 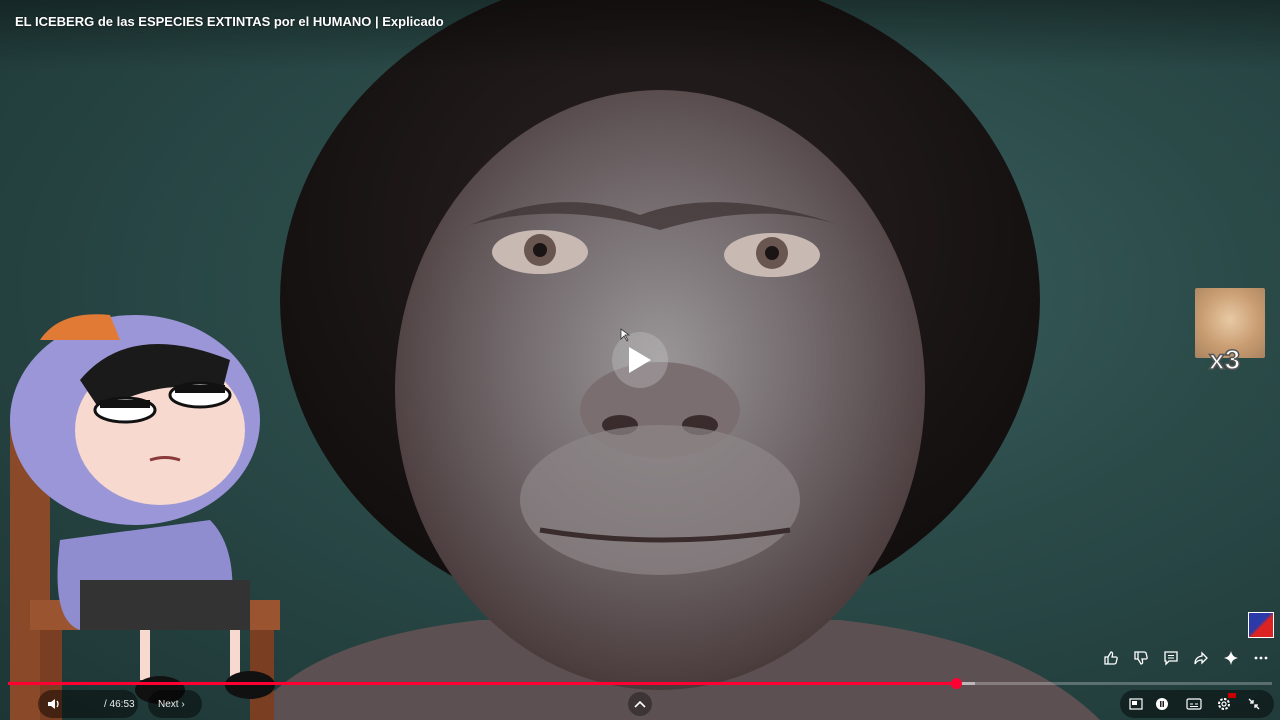 What do you see at coordinates (1231, 334) in the screenshot?
I see `cat-sticker-overlay: x3` at bounding box center [1231, 334].